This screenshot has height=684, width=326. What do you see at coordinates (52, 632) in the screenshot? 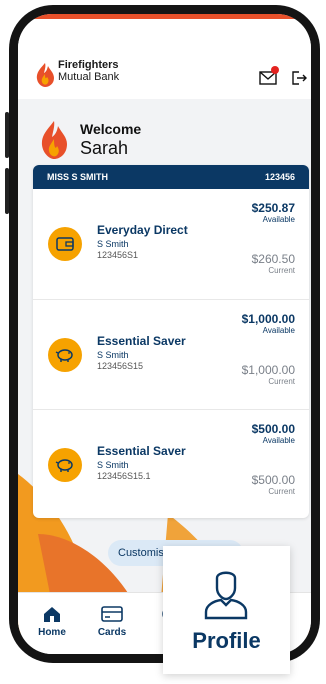
I see `tab-label: Home` at bounding box center [52, 632].